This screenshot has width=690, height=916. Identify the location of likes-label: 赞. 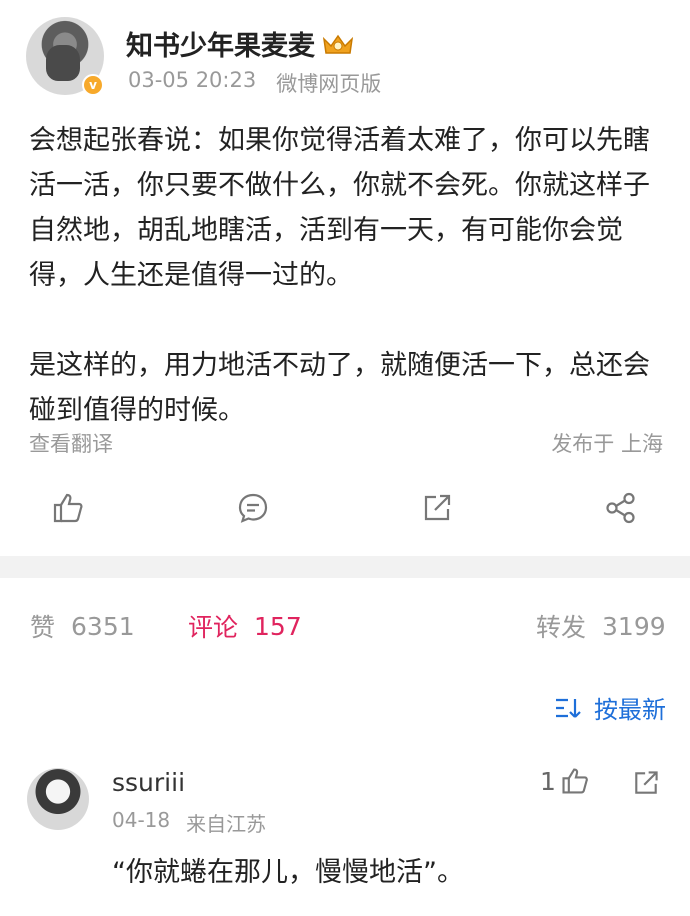
(43, 627).